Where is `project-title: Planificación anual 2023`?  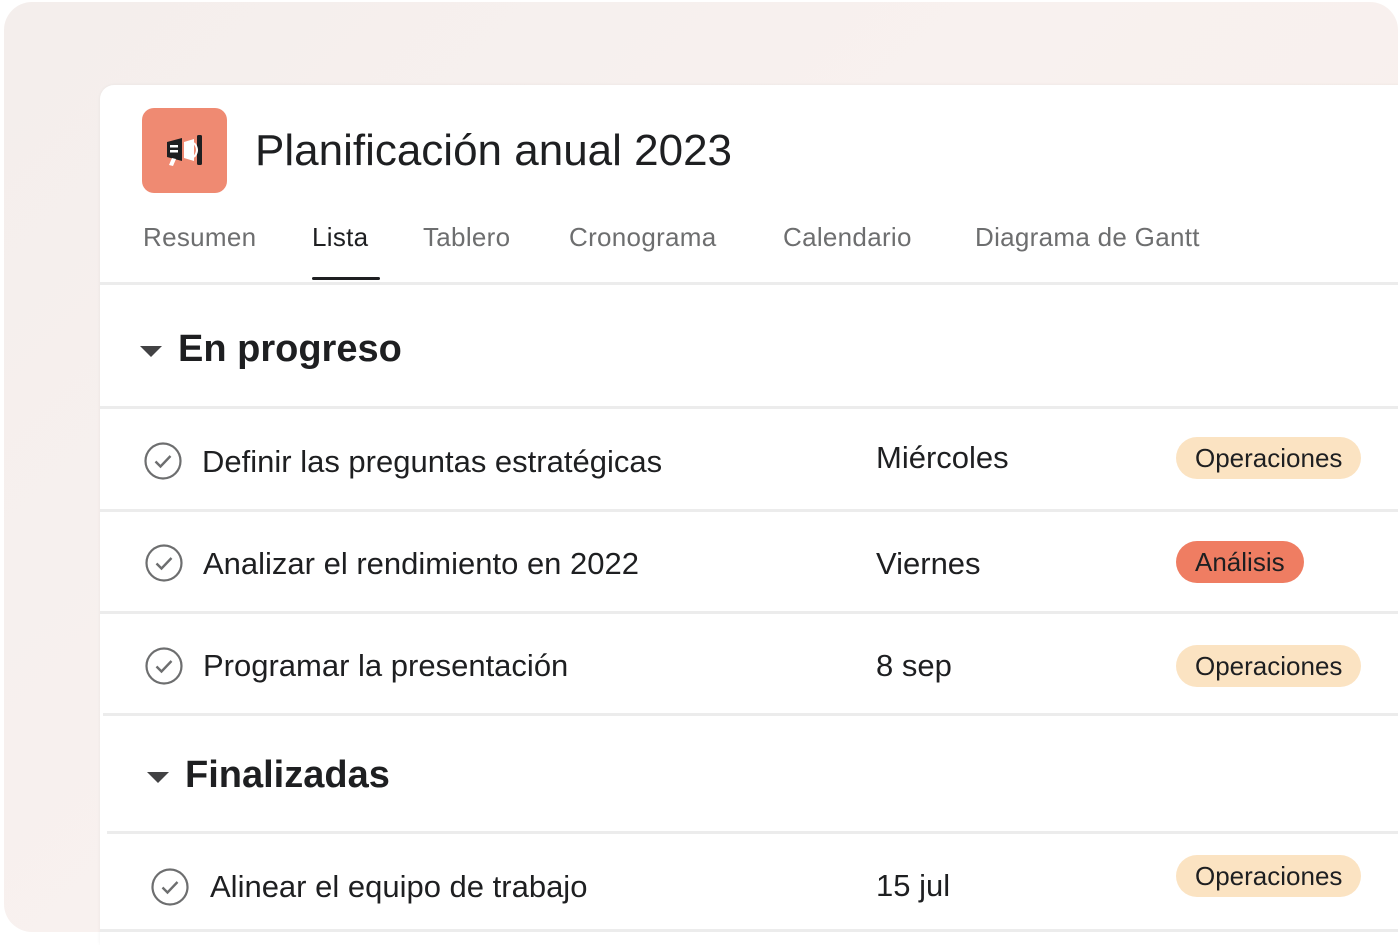 project-title: Planificación anual 2023 is located at coordinates (494, 150).